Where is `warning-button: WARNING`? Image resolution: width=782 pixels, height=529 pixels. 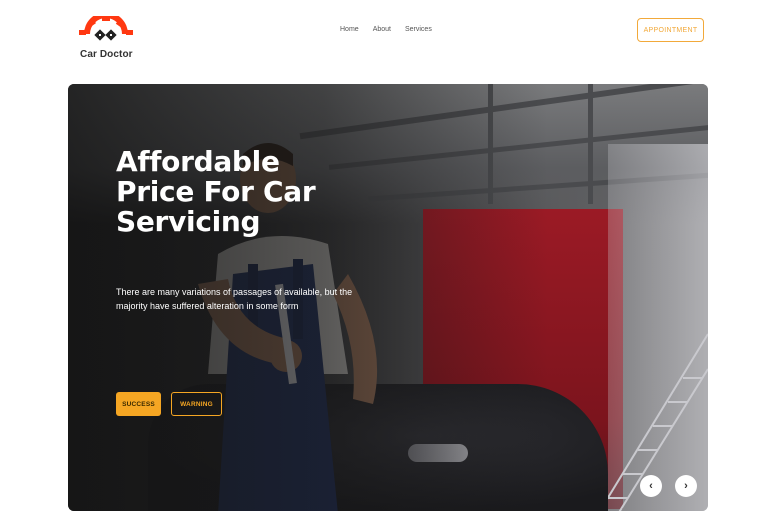 warning-button: WARNING is located at coordinates (196, 404).